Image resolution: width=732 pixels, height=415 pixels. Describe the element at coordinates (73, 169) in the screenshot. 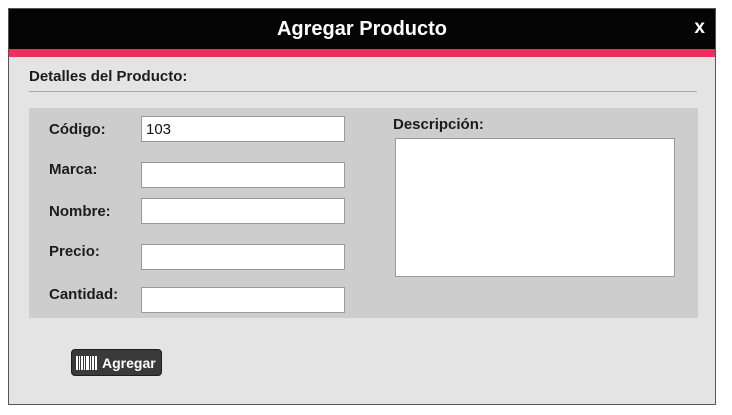

I see `marca-label: Marca:` at that location.